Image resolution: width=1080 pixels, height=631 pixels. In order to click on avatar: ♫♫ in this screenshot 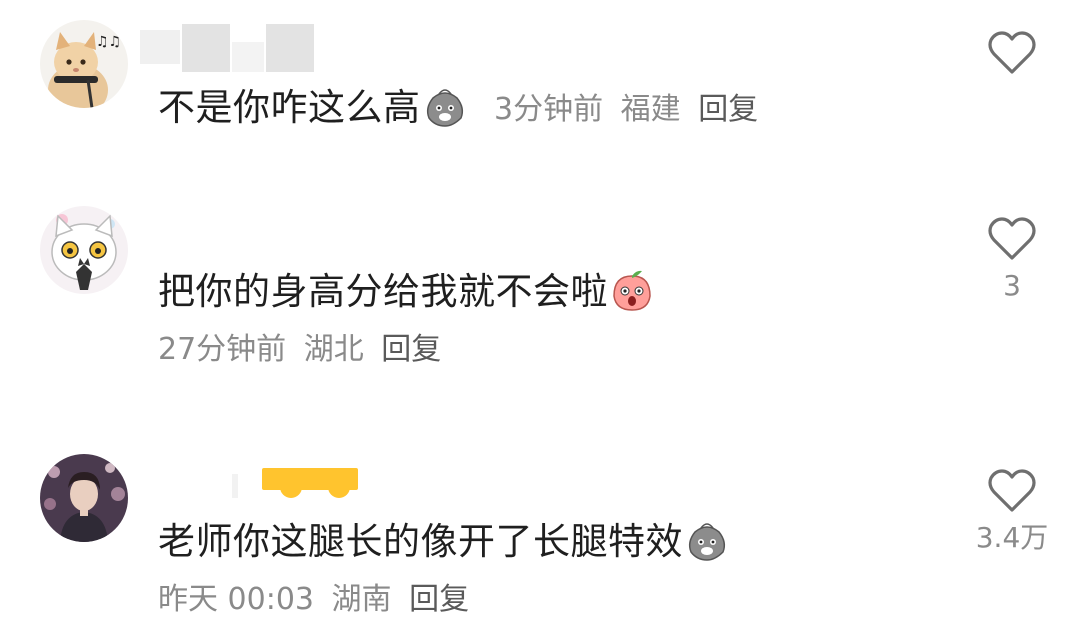, I will do `click(84, 64)`.